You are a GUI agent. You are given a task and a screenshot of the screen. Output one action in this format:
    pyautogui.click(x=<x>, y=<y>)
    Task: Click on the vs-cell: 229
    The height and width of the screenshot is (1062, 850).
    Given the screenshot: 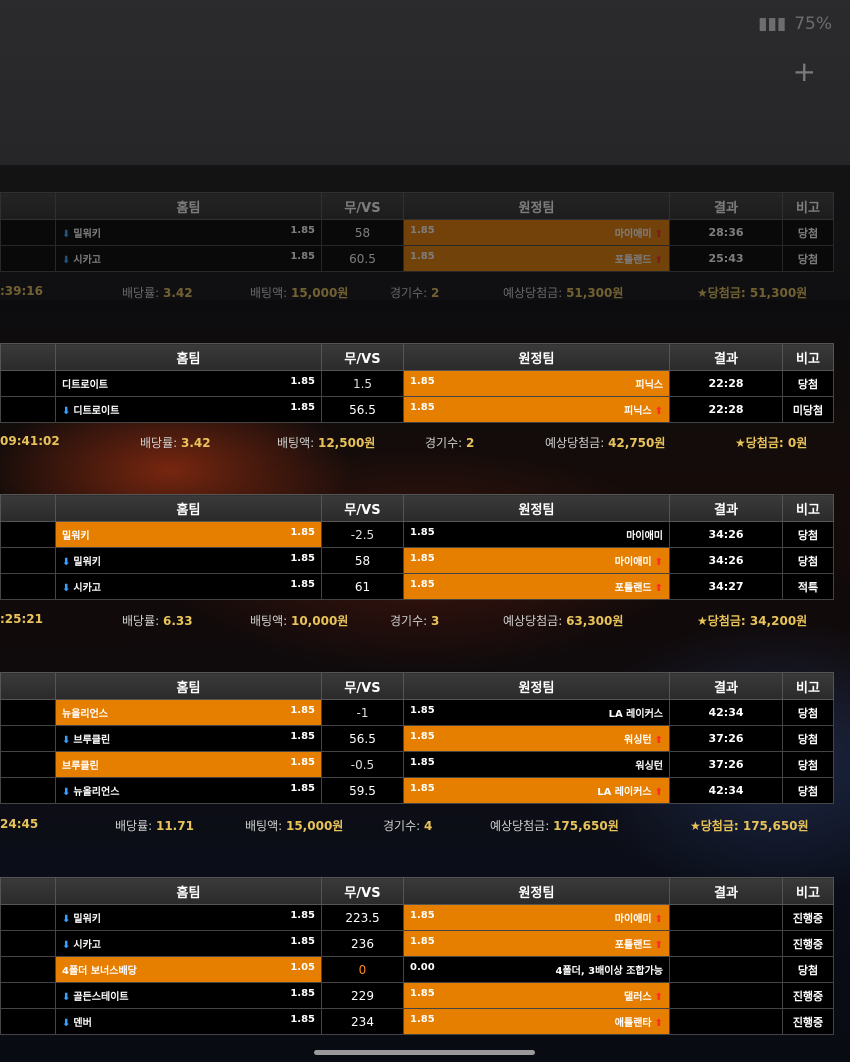 What is the action you would take?
    pyautogui.click(x=362, y=995)
    